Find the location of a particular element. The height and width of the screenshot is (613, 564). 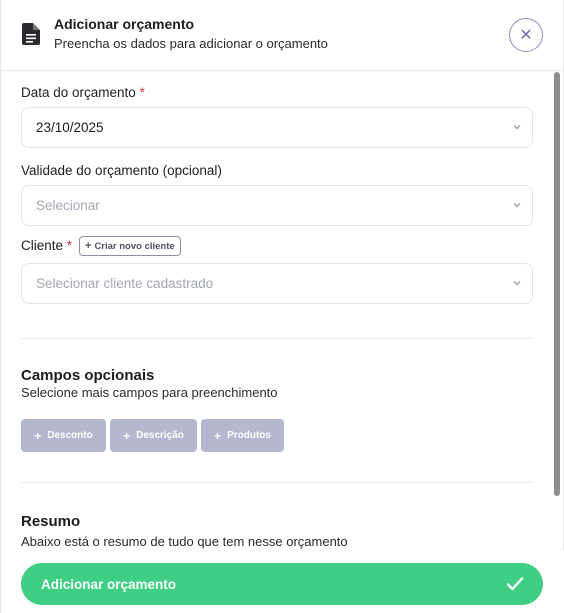

close-icon: ✕ is located at coordinates (526, 35).